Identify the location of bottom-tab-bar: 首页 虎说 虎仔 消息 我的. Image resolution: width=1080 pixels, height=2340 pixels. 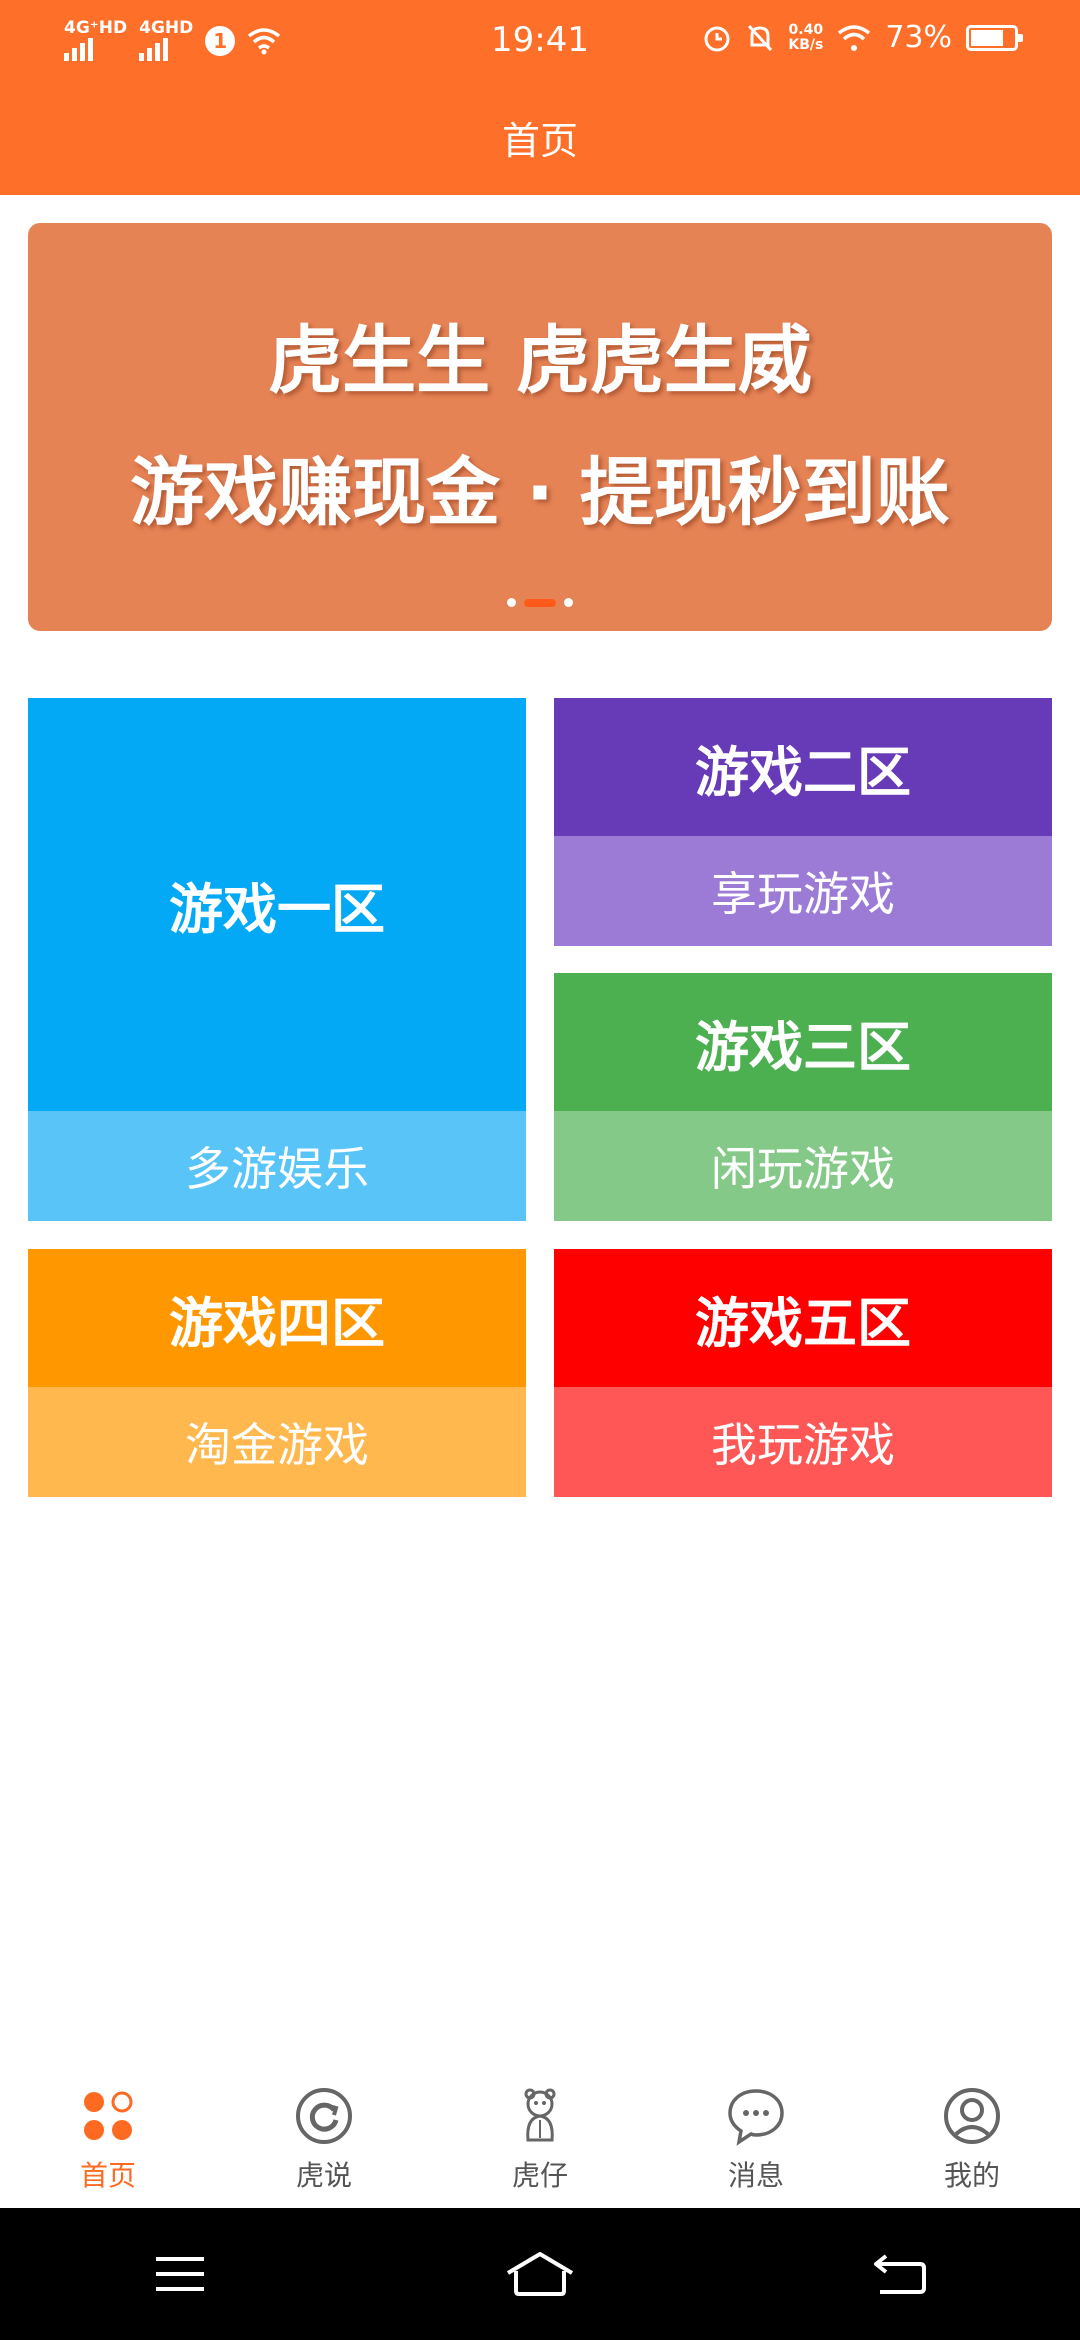
(540, 2138).